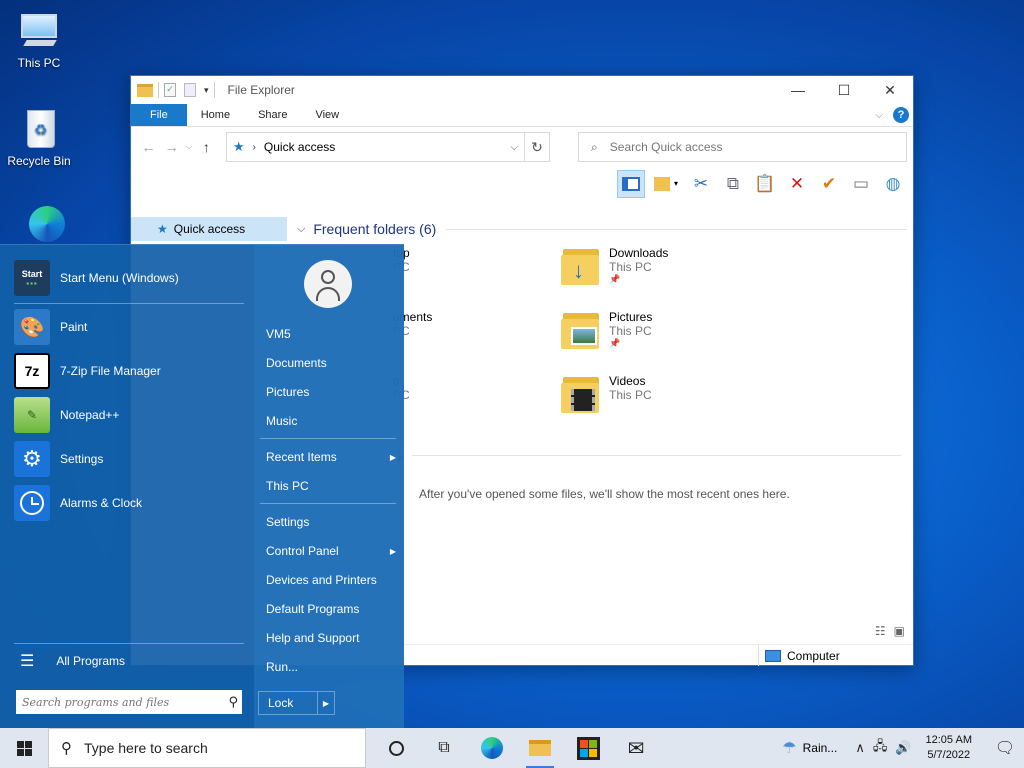 The image size is (1024, 768). What do you see at coordinates (209, 229) in the screenshot?
I see `nav-item-quick-access: ★ Quick access` at bounding box center [209, 229].